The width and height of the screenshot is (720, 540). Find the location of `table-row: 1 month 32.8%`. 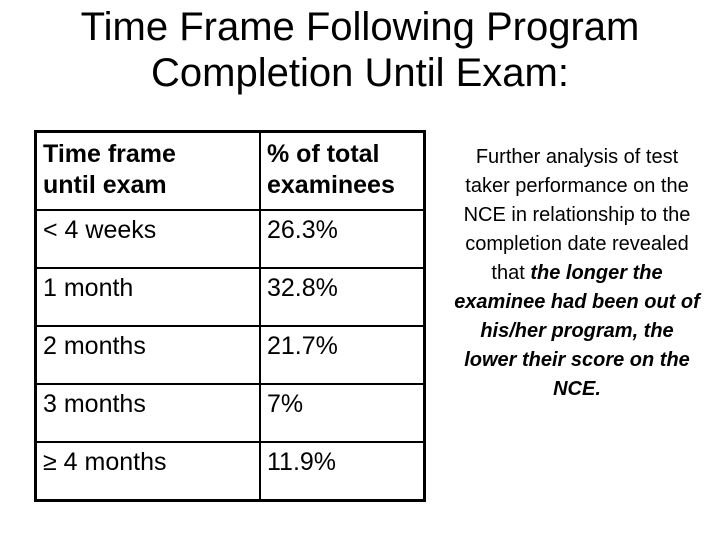

table-row: 1 month 32.8% is located at coordinates (230, 297).